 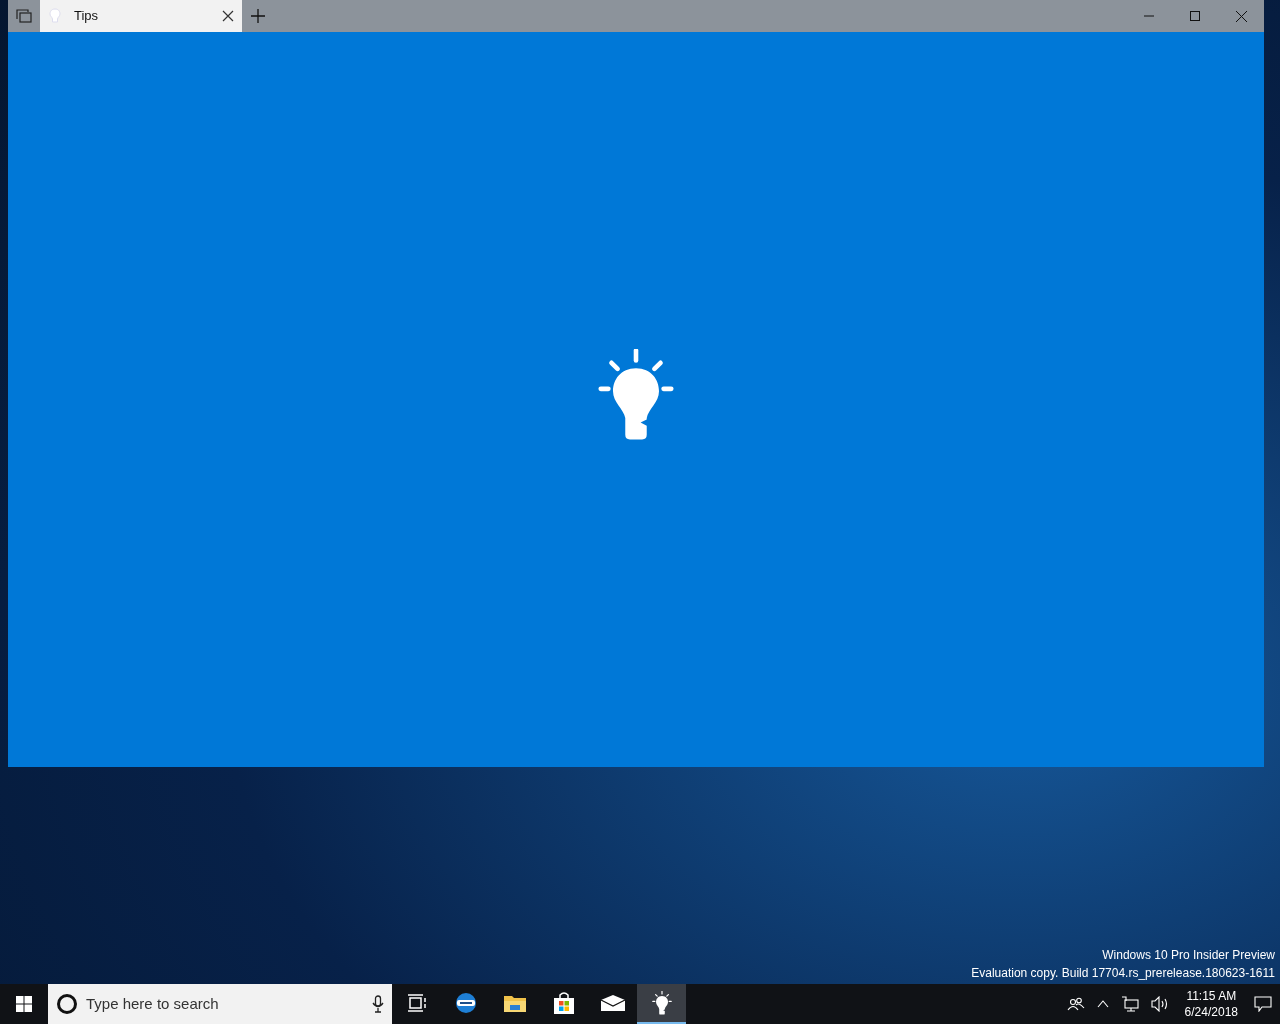 I want to click on build-info-text: Windows 10 Pro Insider Preview, so click(x=1188, y=955).